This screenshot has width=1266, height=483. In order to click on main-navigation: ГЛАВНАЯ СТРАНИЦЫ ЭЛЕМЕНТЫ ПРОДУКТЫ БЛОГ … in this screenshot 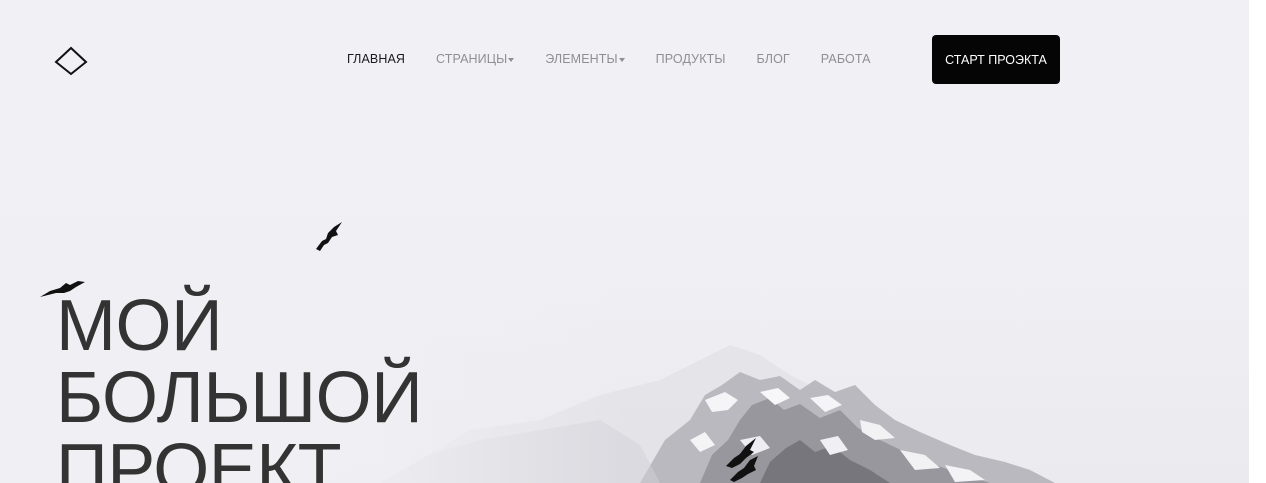, I will do `click(609, 59)`.